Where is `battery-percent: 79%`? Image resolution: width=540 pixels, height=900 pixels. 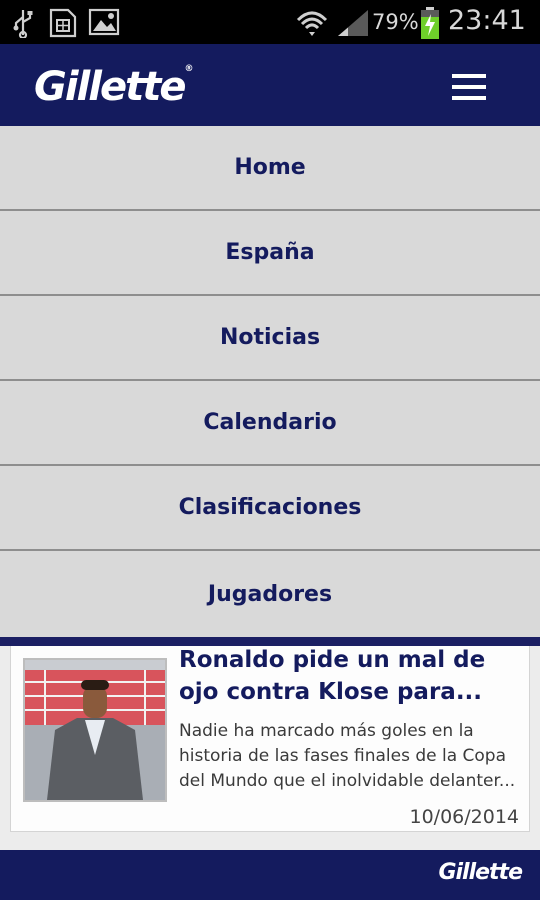 battery-percent: 79% is located at coordinates (395, 22).